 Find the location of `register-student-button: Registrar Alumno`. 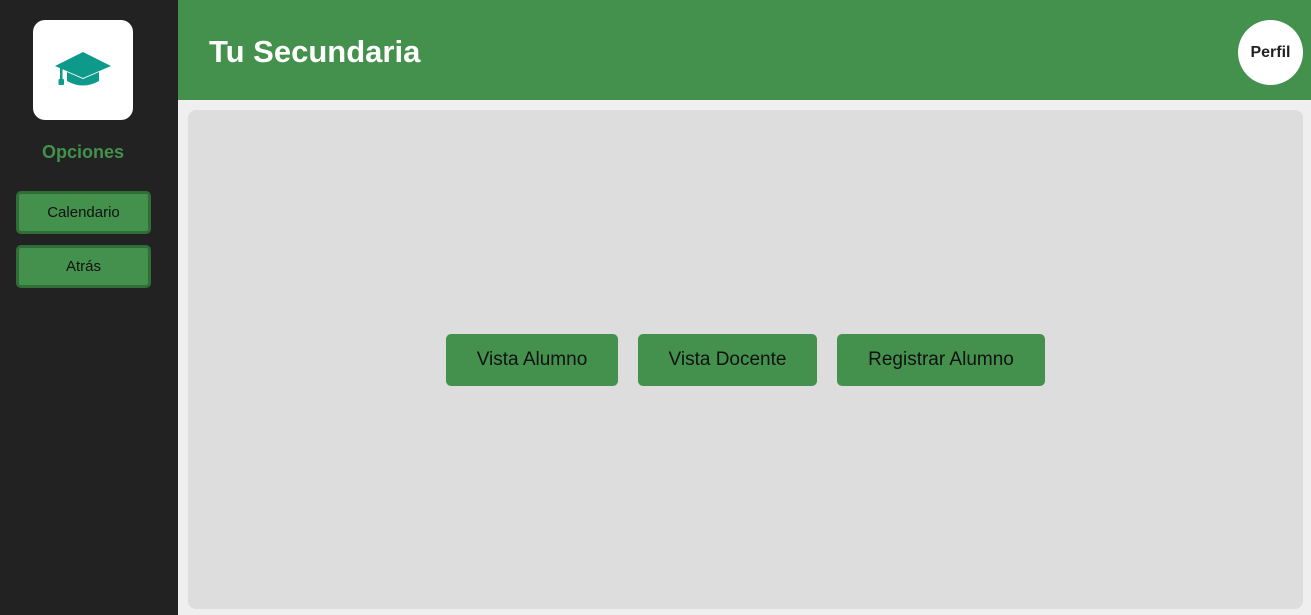

register-student-button: Registrar Alumno is located at coordinates (941, 360).